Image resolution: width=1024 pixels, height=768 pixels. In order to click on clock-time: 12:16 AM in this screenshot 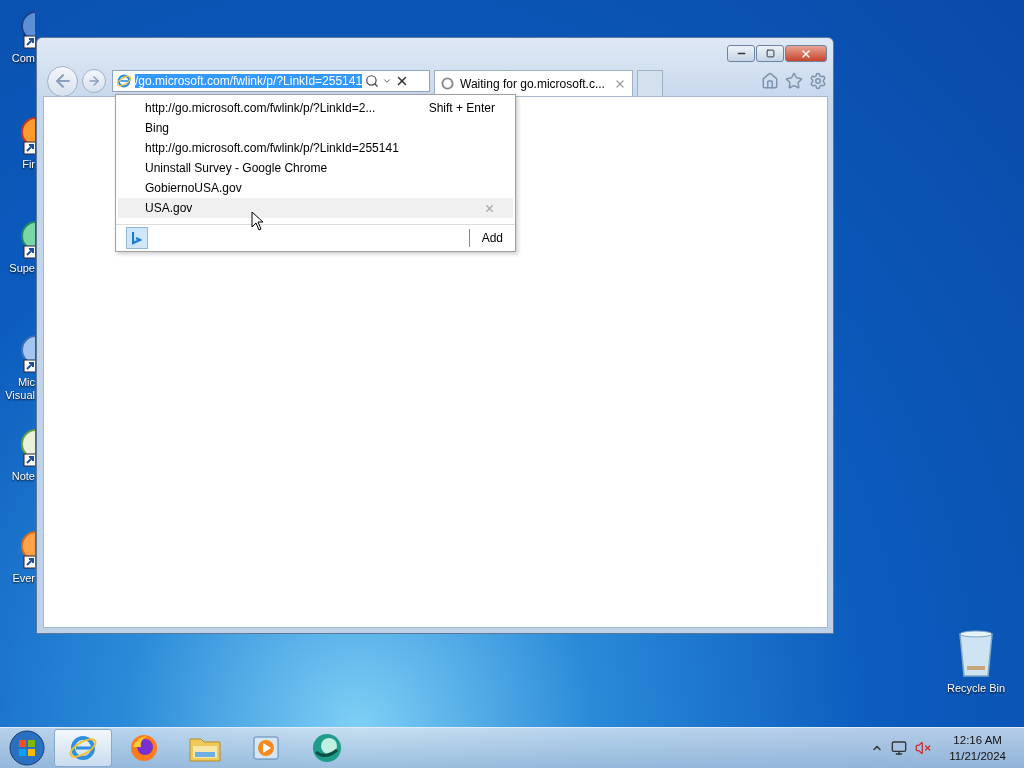, I will do `click(977, 740)`.